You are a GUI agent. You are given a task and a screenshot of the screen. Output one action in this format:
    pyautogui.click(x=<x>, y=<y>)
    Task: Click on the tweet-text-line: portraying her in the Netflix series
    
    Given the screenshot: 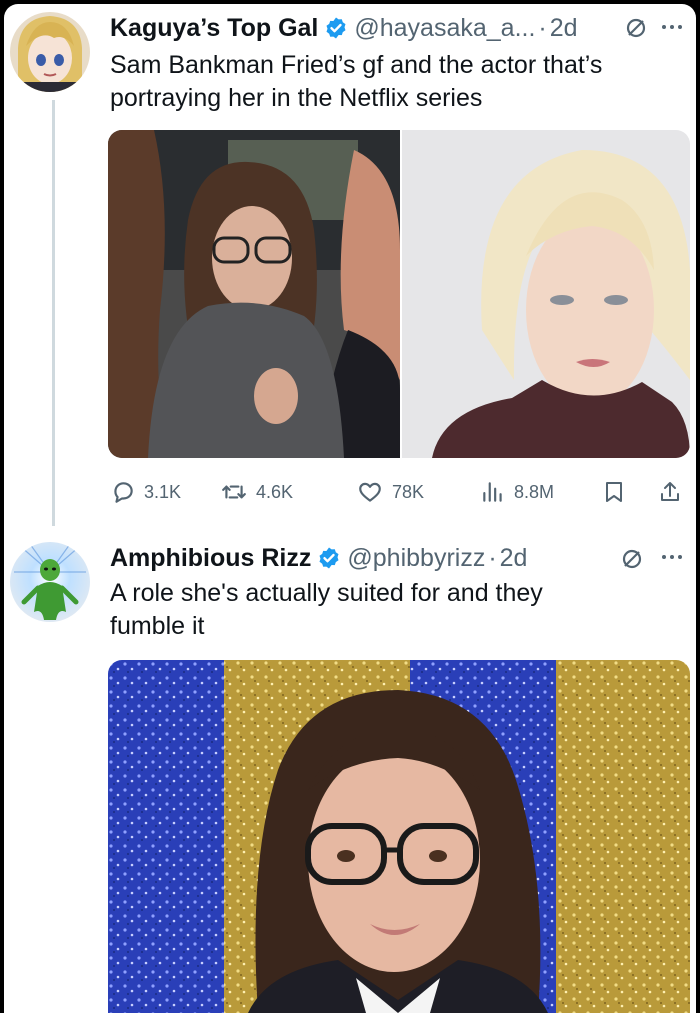 What is the action you would take?
    pyautogui.click(x=296, y=98)
    